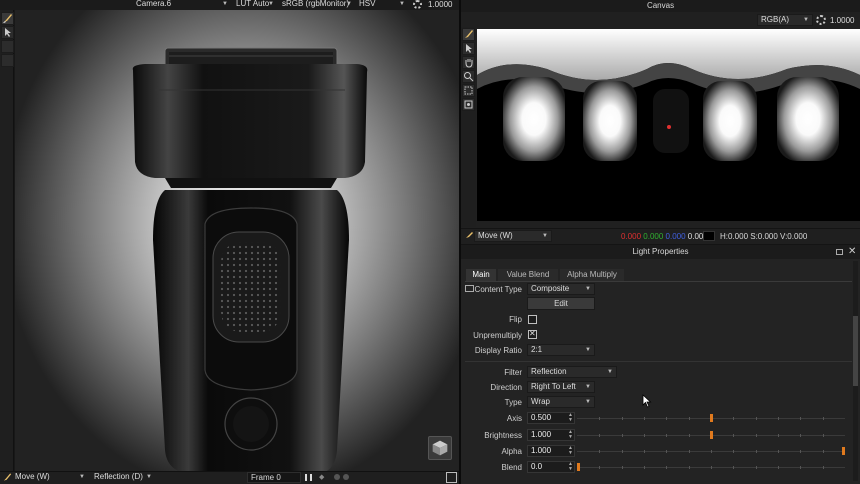  Describe the element at coordinates (551, 435) in the screenshot. I see `brightness-field: 1.000 ▲ ▼` at that location.